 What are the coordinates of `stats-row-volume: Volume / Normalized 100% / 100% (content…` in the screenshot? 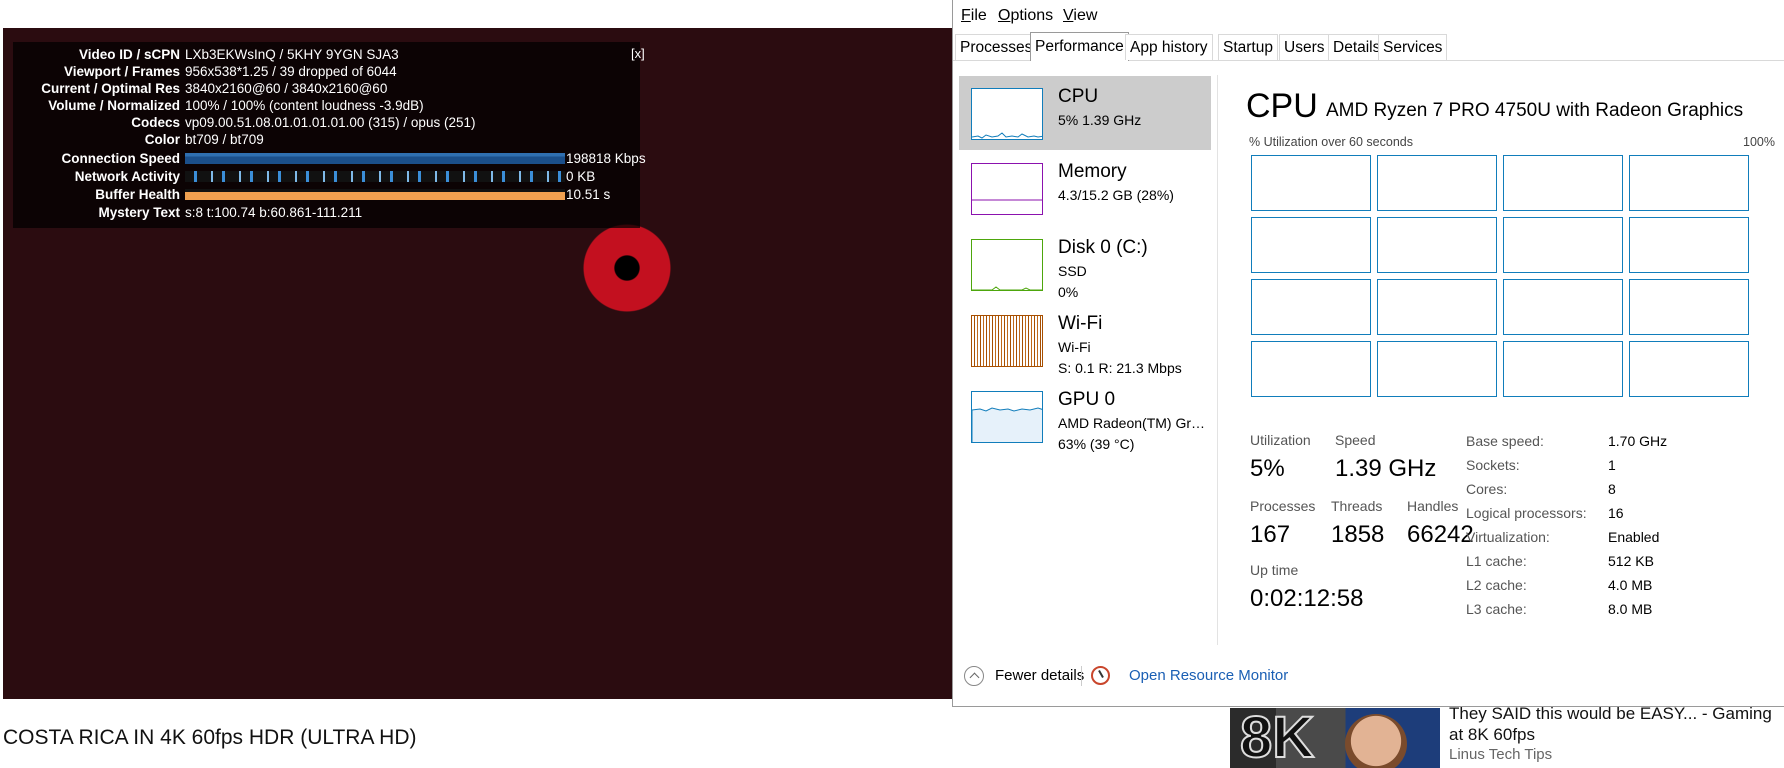 It's located at (326, 105).